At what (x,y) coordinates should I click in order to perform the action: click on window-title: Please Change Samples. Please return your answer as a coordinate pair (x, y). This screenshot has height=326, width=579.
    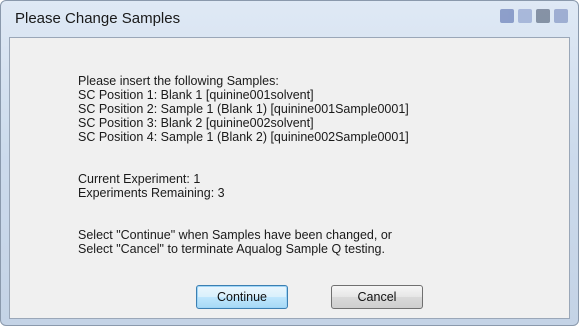
    Looking at the image, I should click on (98, 18).